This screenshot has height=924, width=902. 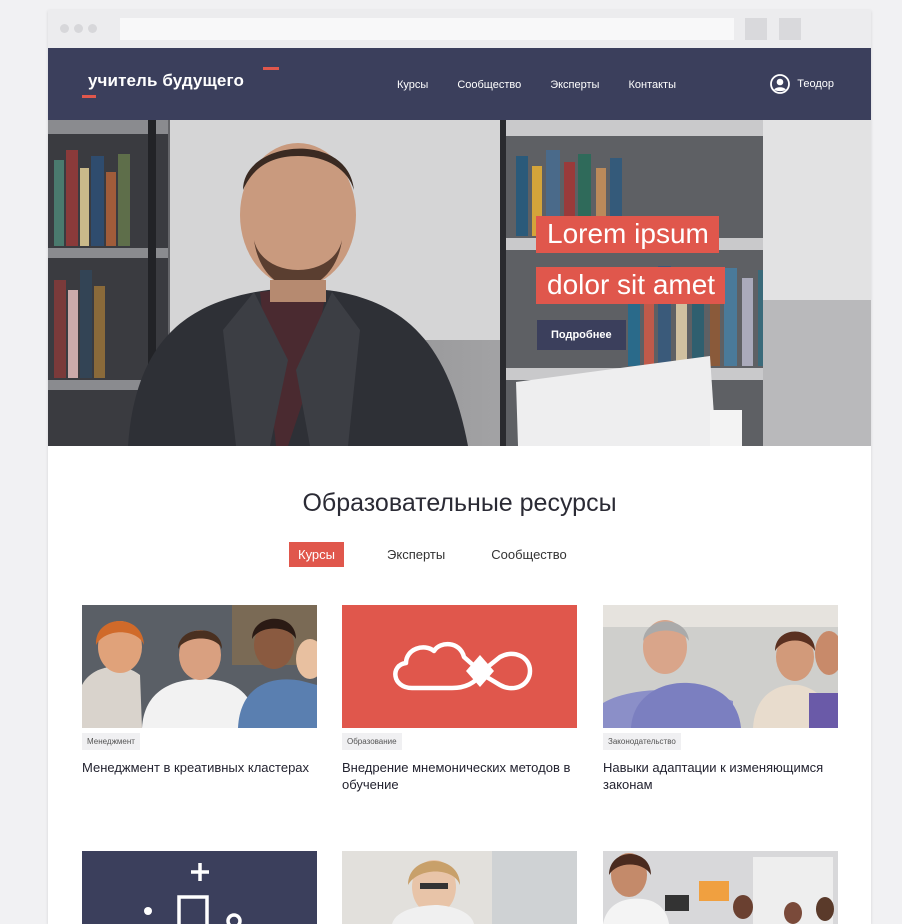 What do you see at coordinates (720, 776) in the screenshot?
I see `course-title: Навыки адаптации к изменяющимся законам` at bounding box center [720, 776].